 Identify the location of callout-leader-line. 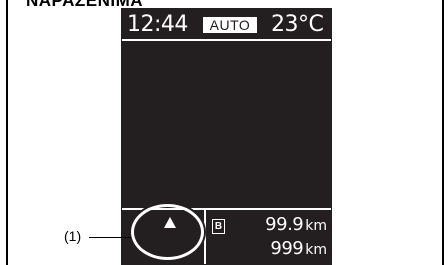
(110, 237).